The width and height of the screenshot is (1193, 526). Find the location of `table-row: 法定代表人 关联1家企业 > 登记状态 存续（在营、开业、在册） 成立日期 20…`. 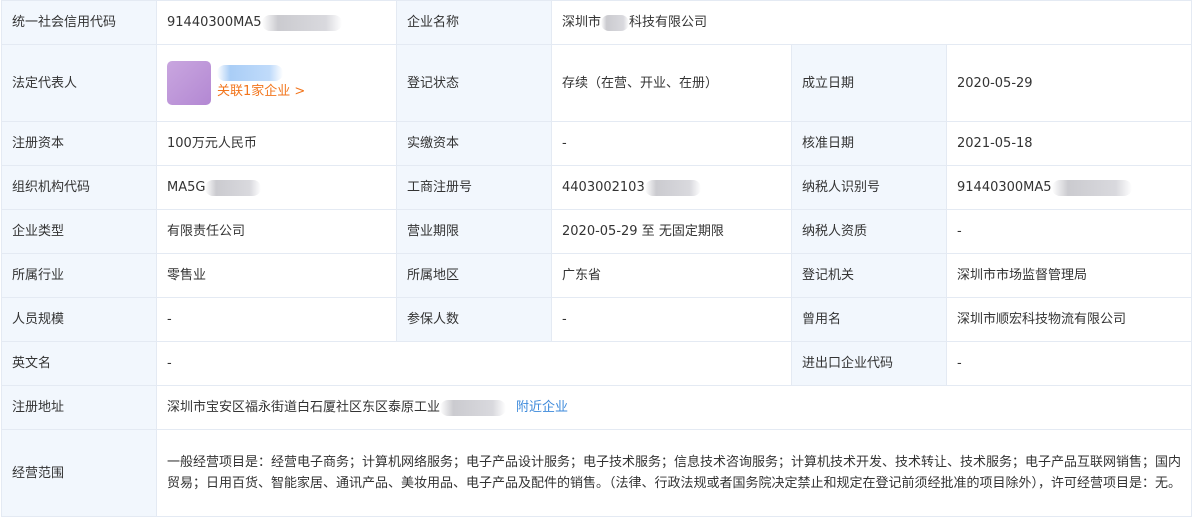

table-row: 法定代表人 关联1家企业 > 登记状态 存续（在营、开业、在册） 成立日期 20… is located at coordinates (596, 83).